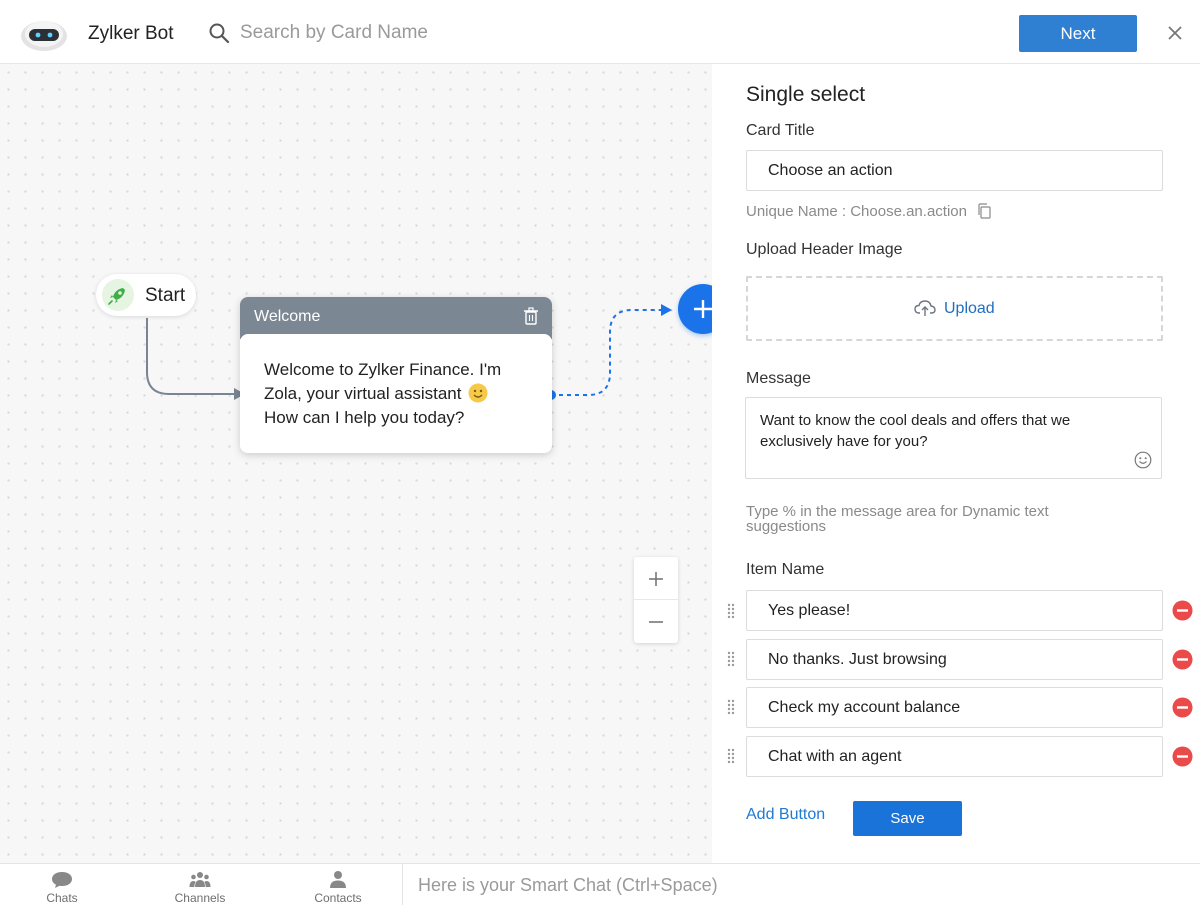 The width and height of the screenshot is (1200, 905). I want to click on card-title-value: Choose an action, so click(830, 170).